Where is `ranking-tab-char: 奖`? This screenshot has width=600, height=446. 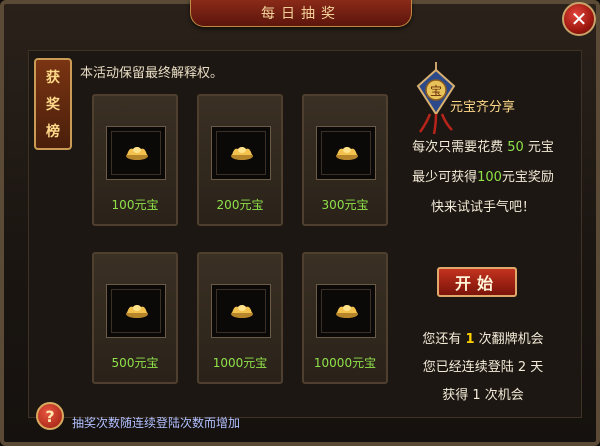 ranking-tab-char: 奖 is located at coordinates (53, 104).